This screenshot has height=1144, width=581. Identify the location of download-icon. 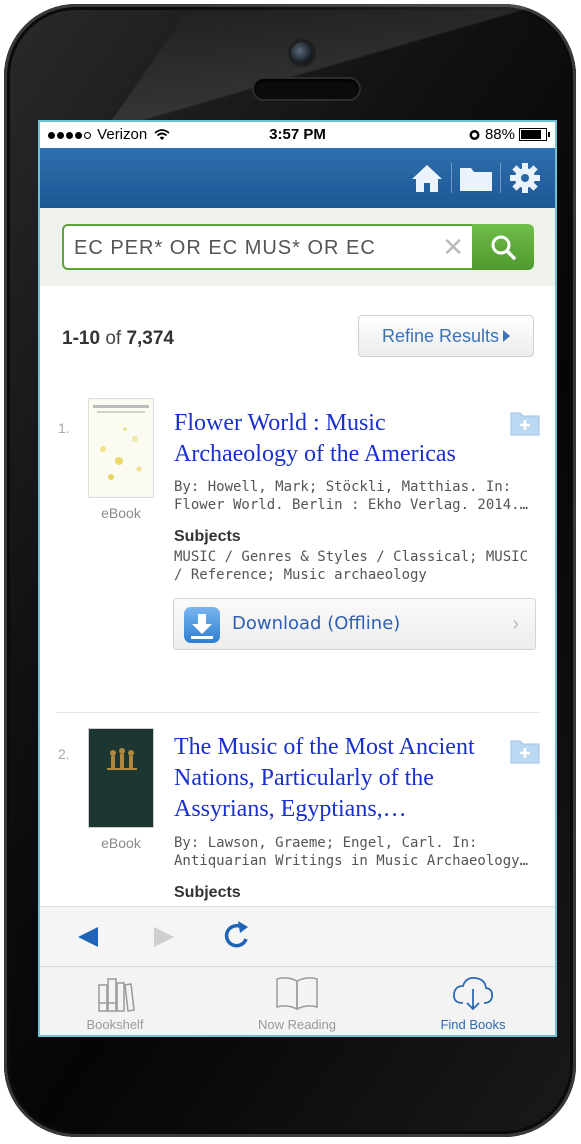
(202, 625).